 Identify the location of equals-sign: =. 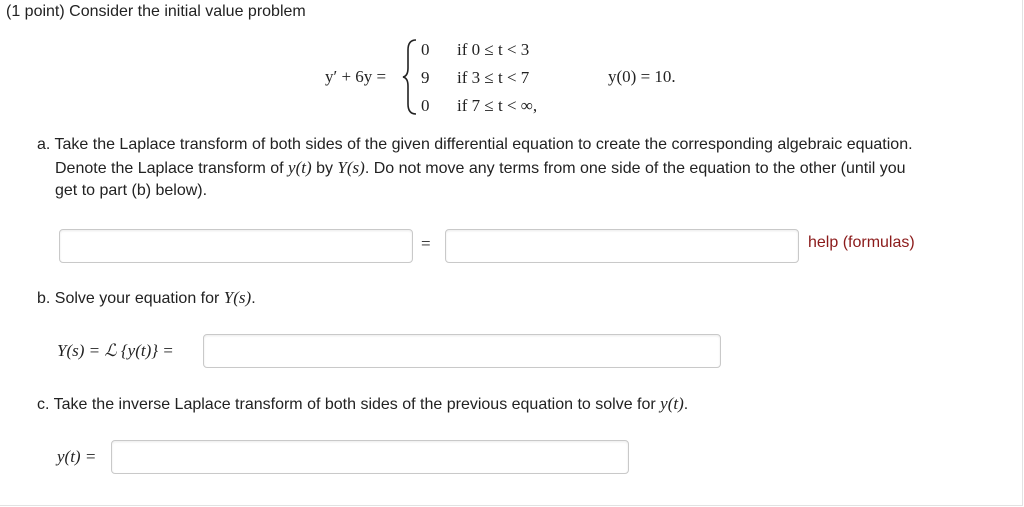
(426, 243).